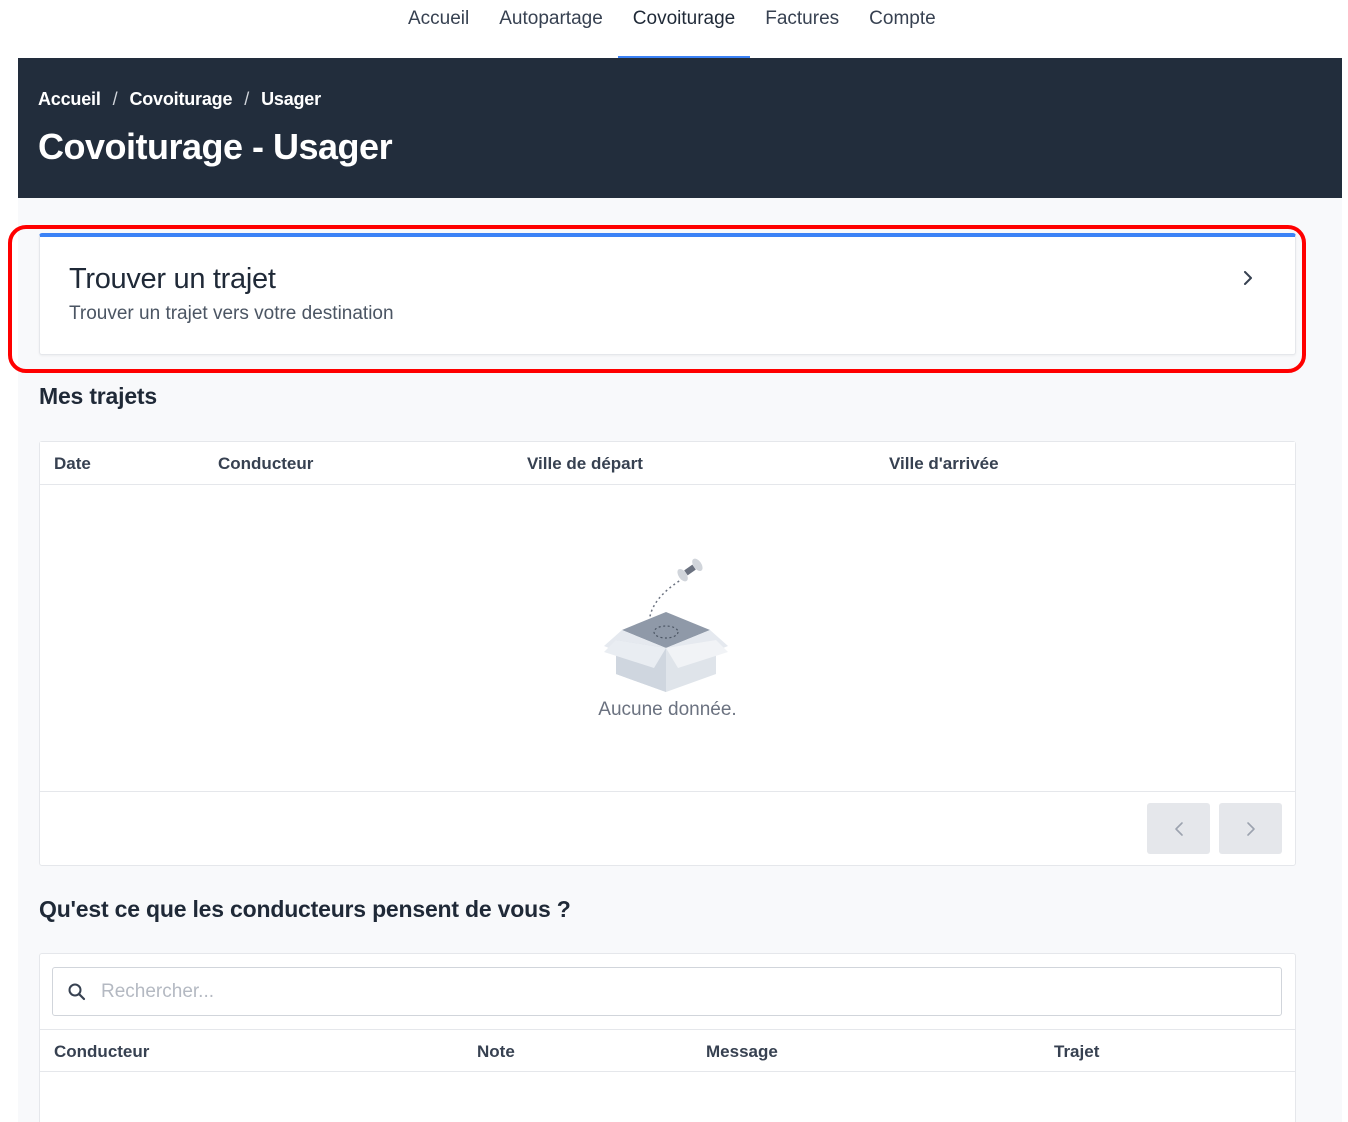 Image resolution: width=1348 pixels, height=1122 pixels. Describe the element at coordinates (231, 313) in the screenshot. I see `find-trip-subtitle: Trouver un trajet vers votre destination` at that location.